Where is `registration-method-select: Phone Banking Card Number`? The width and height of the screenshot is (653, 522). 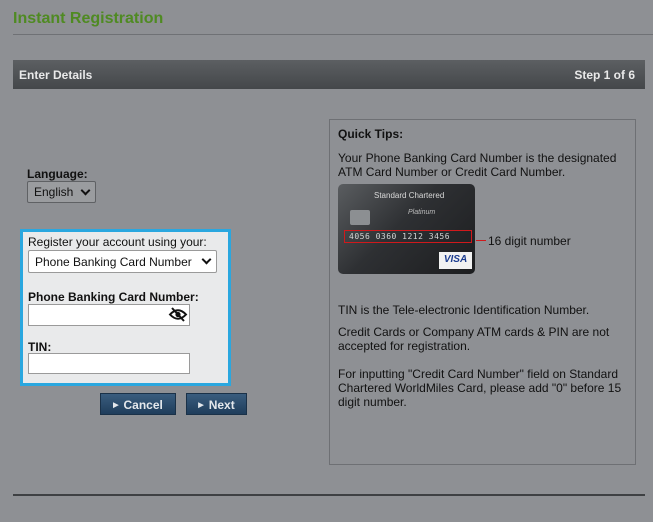
registration-method-select: Phone Banking Card Number is located at coordinates (122, 261).